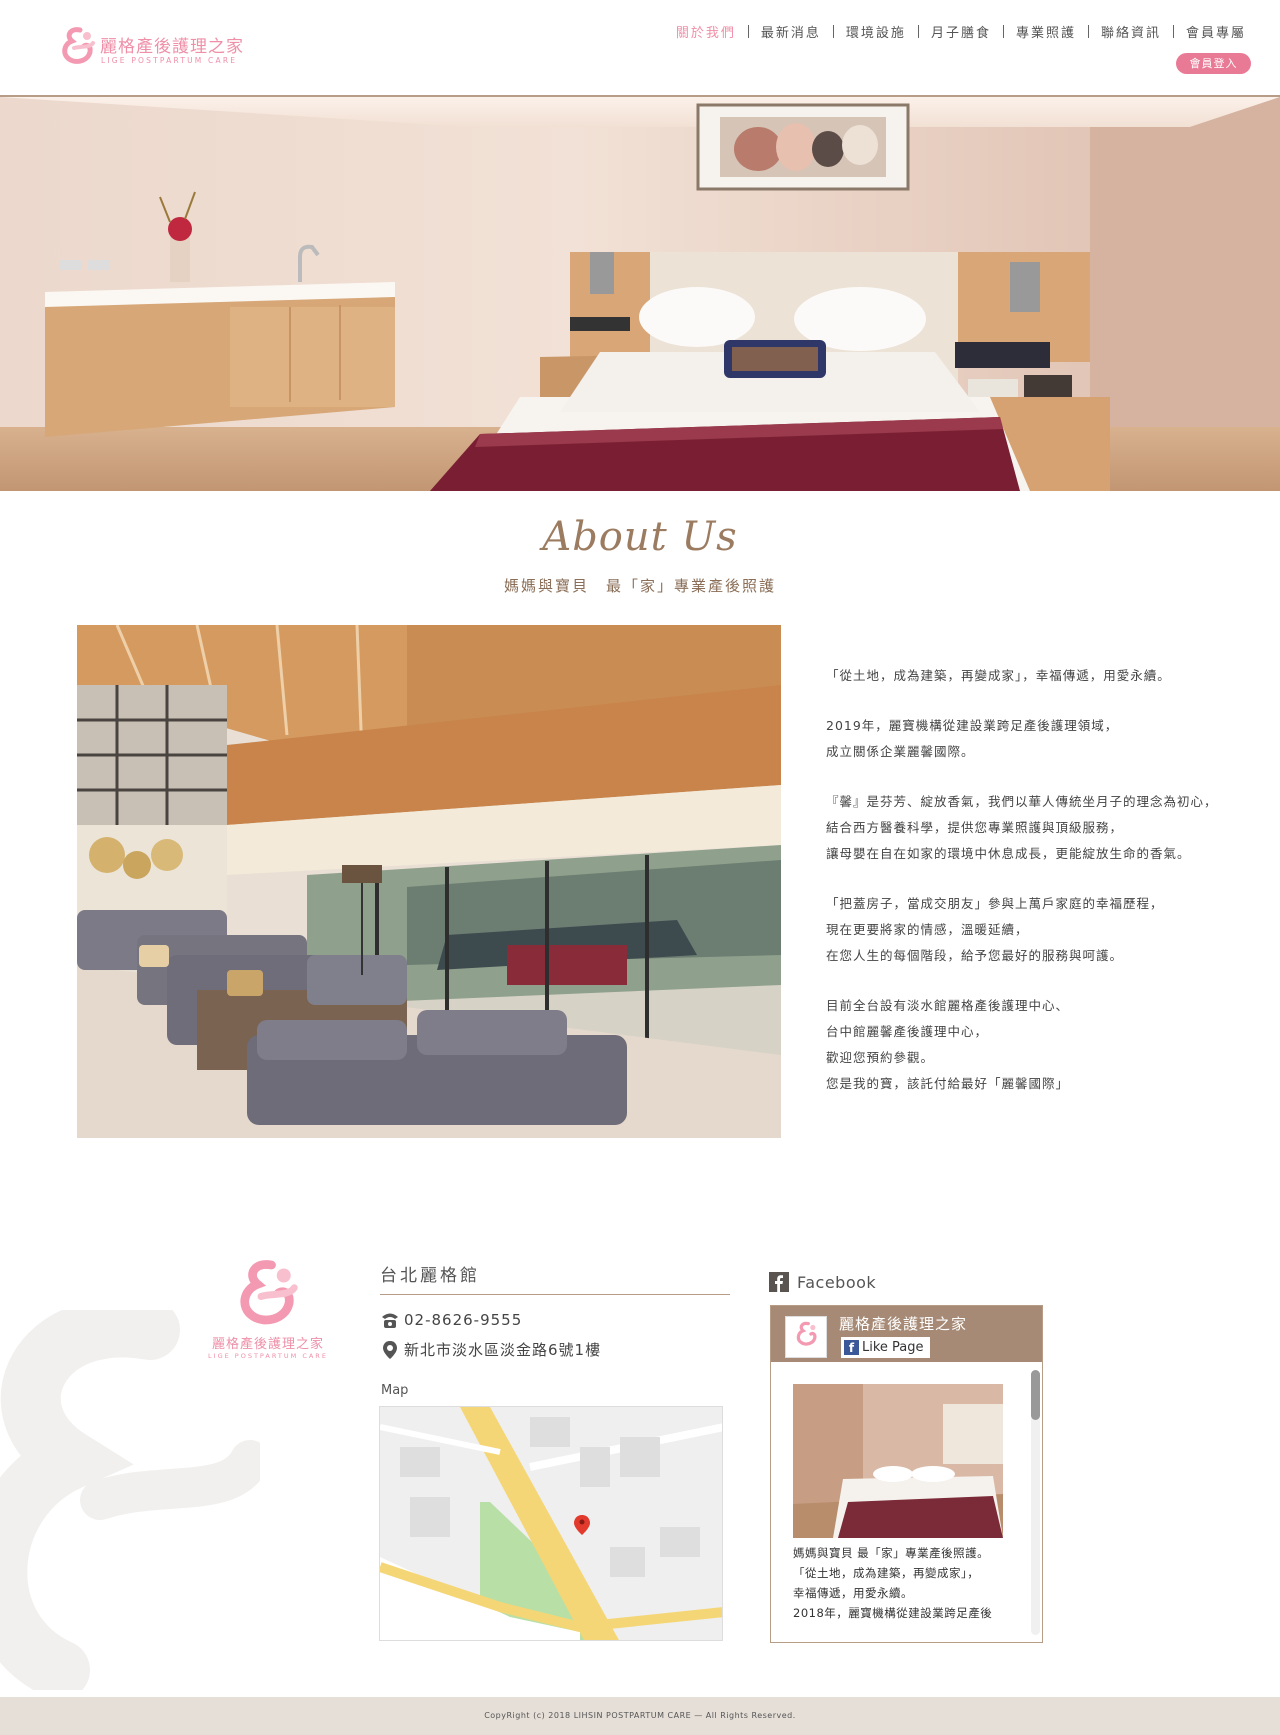  Describe the element at coordinates (172, 47) in the screenshot. I see `logo-name: 麗格產後護理之家` at that location.